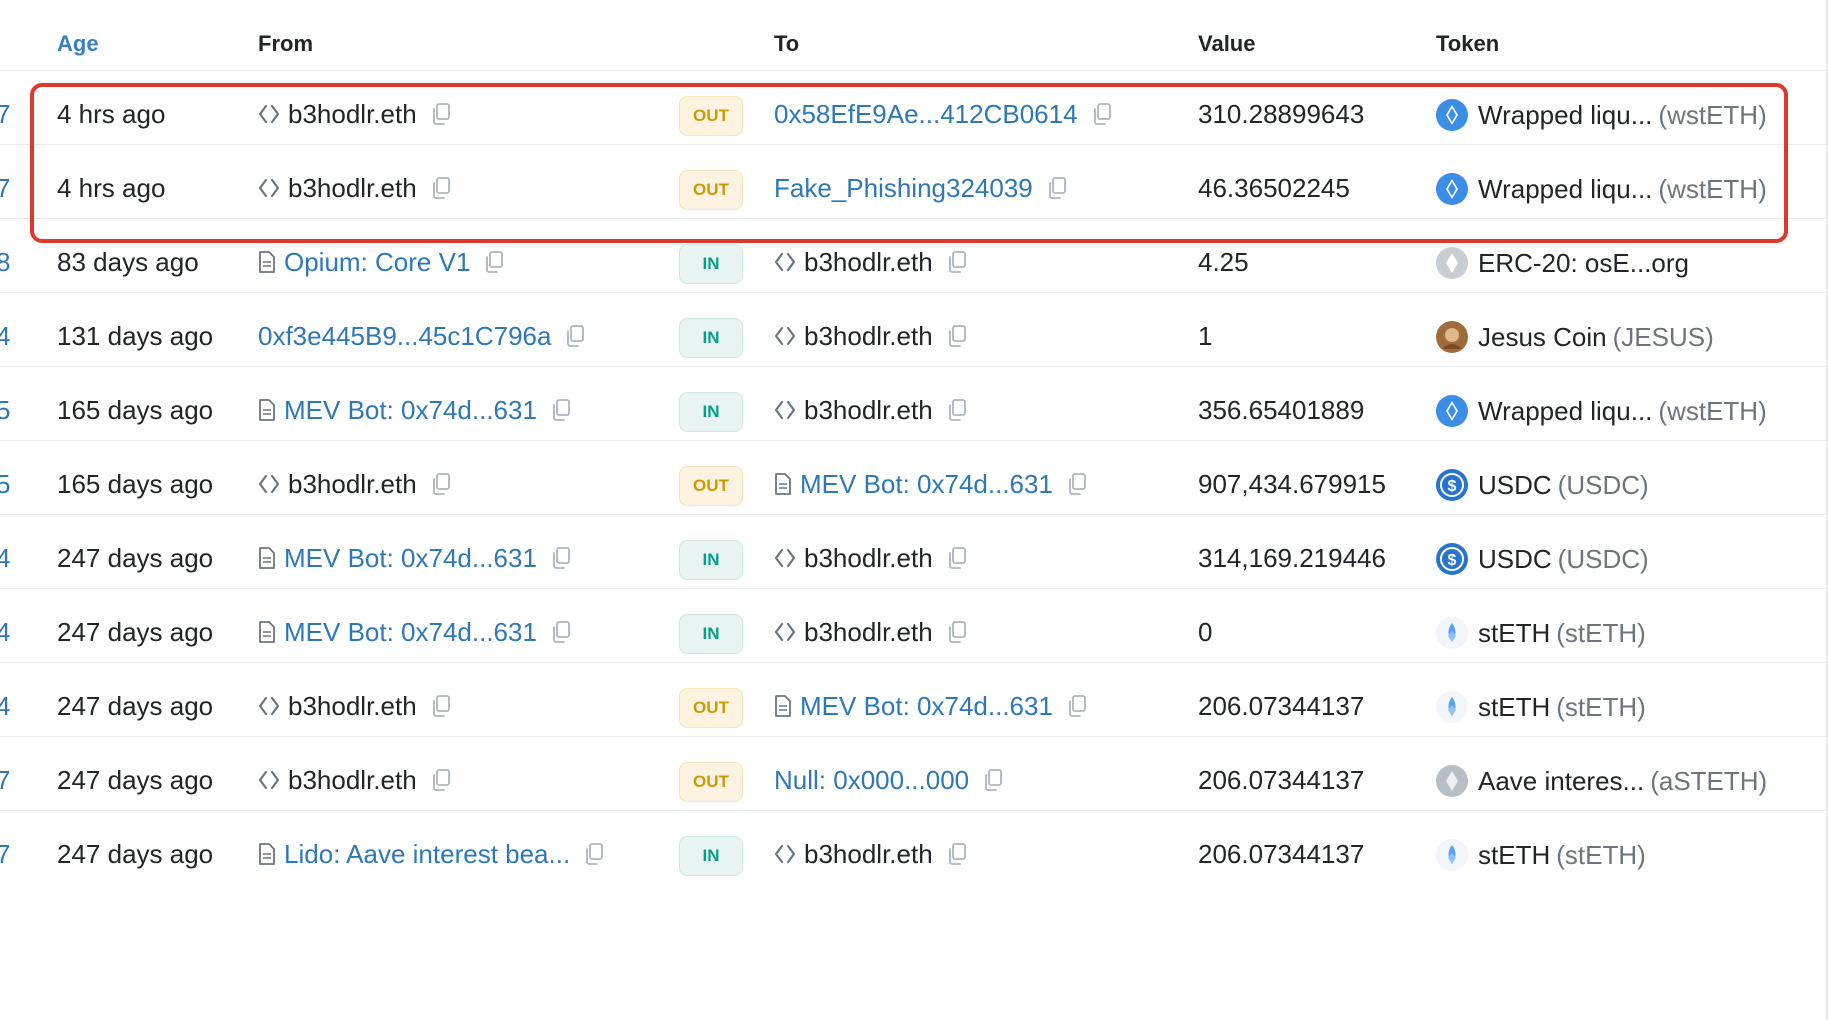  I want to click on direction-badge: IN, so click(711, 338).